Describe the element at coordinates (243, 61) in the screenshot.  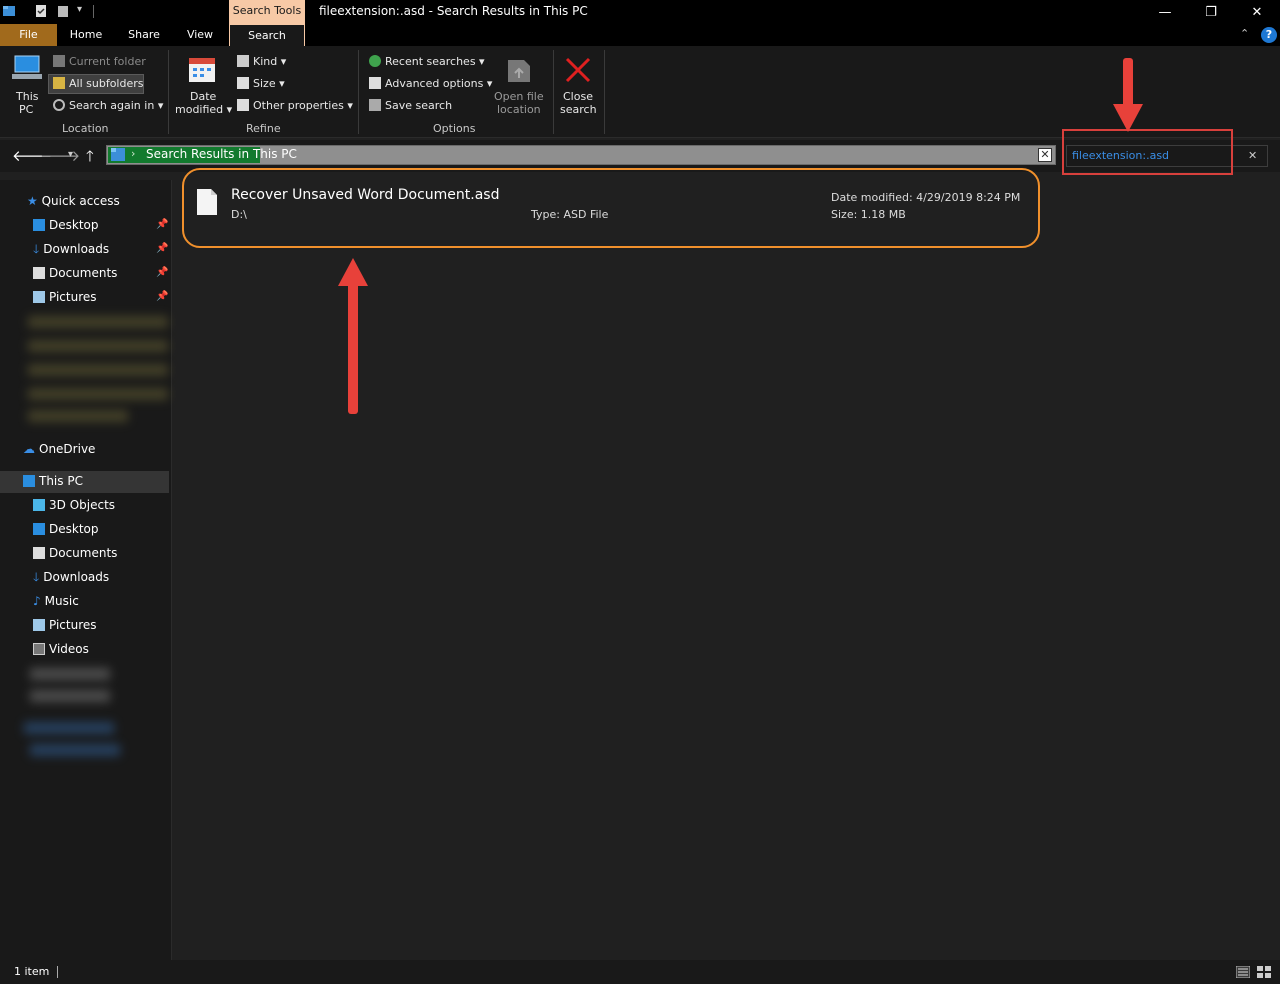
I see `kind-icon` at that location.